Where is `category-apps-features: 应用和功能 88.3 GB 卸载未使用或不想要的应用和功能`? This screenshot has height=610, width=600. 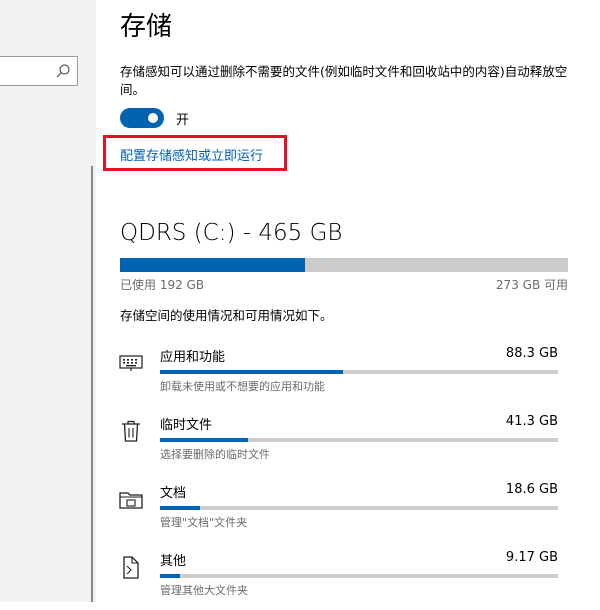 category-apps-features: 应用和功能 88.3 GB 卸载未使用或不想要的应用和功能 is located at coordinates (348, 376).